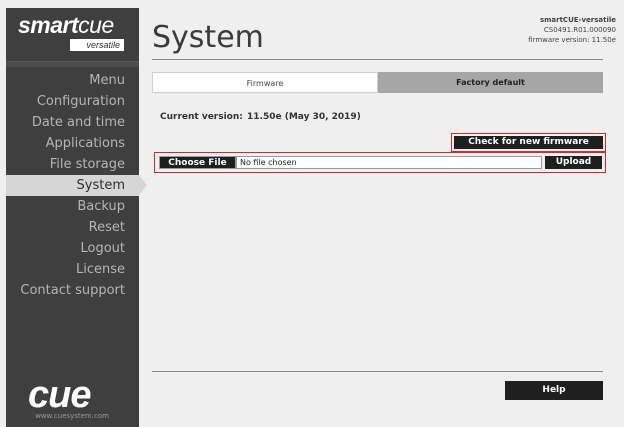 Image resolution: width=624 pixels, height=427 pixels. I want to click on sidebar-item-file-storage: File storage, so click(72, 164).